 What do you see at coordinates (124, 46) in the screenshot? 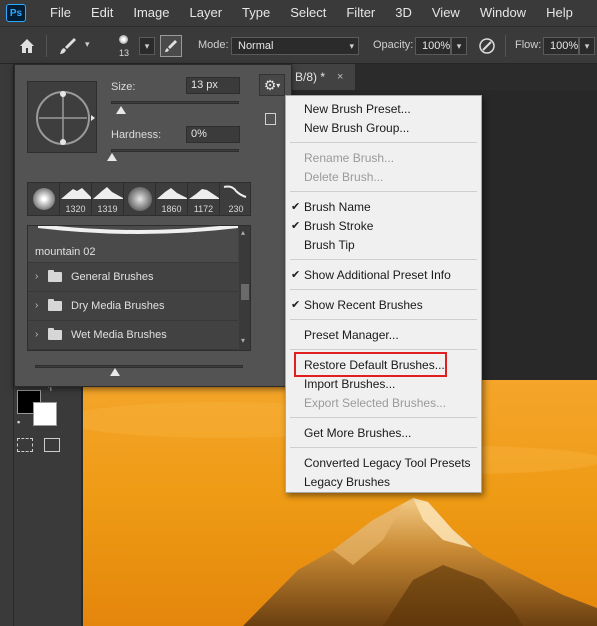
I see `brush-size-picker: 13` at bounding box center [124, 46].